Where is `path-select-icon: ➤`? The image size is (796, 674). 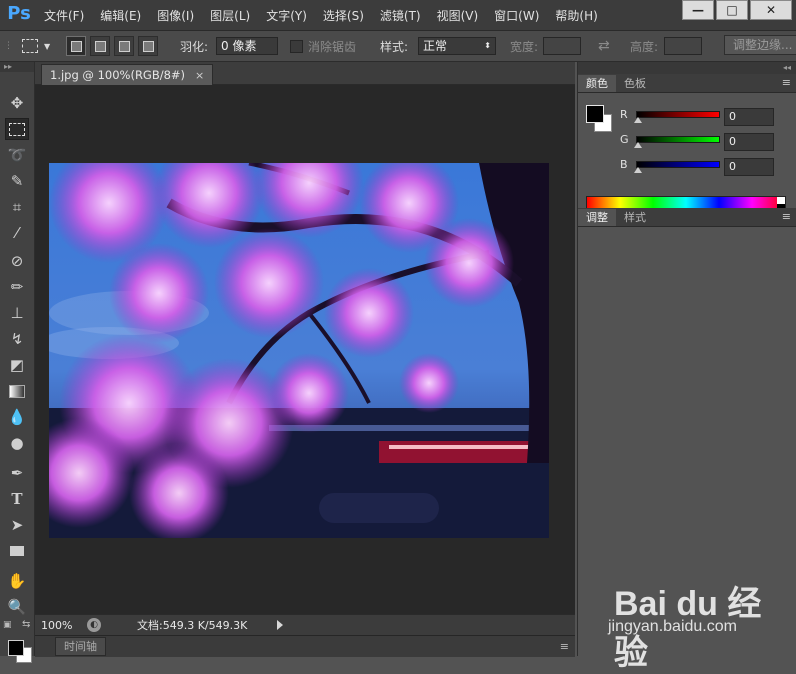
path-select-icon: ➤ is located at coordinates (17, 525).